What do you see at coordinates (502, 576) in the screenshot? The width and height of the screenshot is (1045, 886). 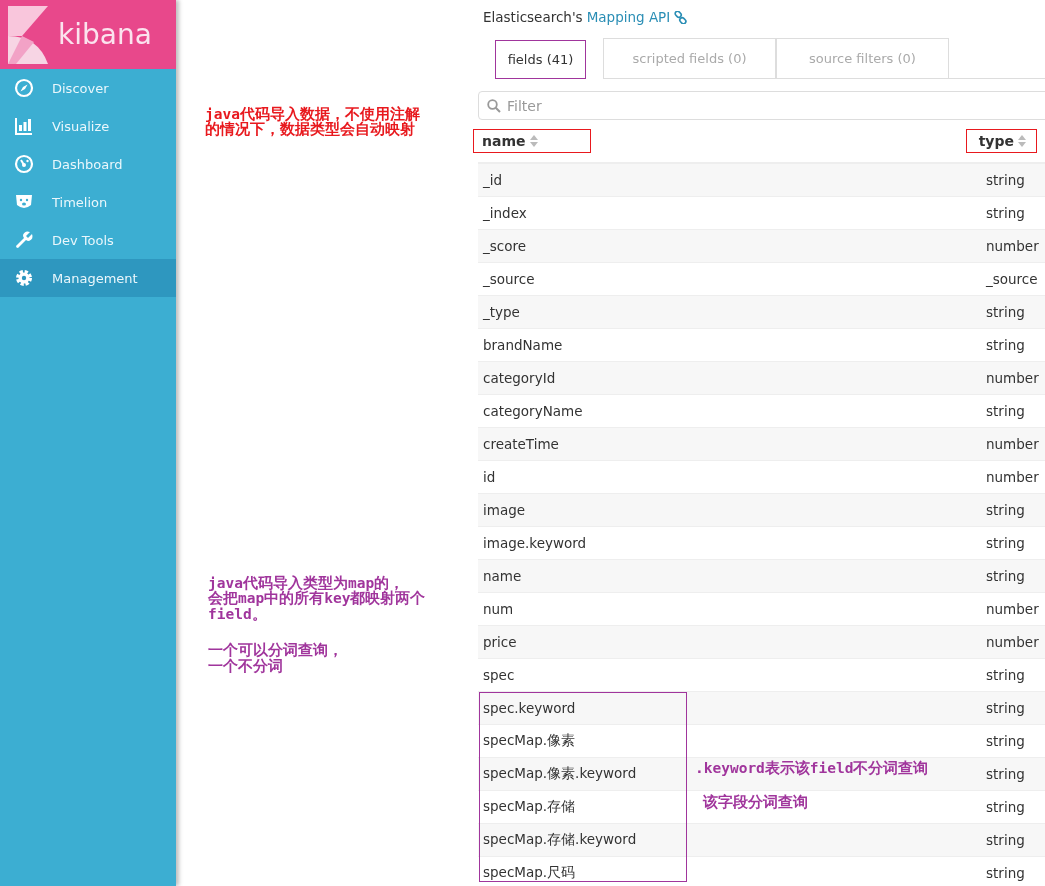 I see `field-name: name` at bounding box center [502, 576].